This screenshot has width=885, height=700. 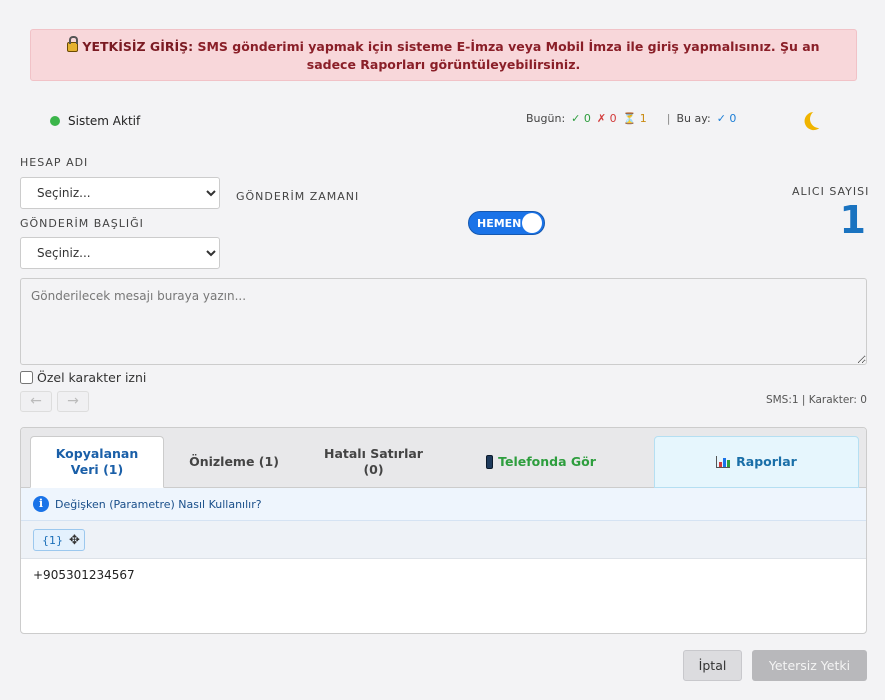 What do you see at coordinates (712, 665) in the screenshot?
I see `cancel-button: İptal` at bounding box center [712, 665].